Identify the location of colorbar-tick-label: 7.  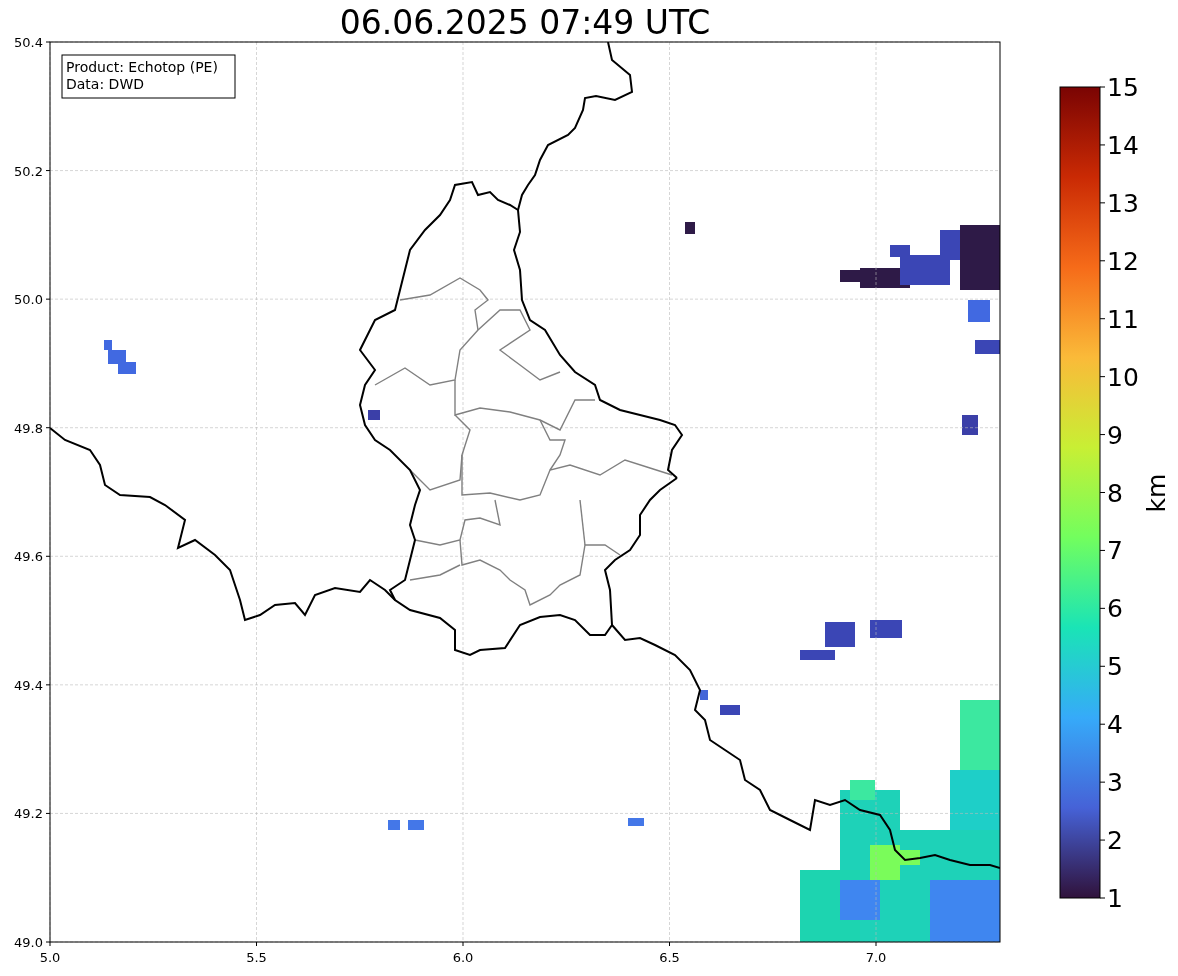
(1115, 551).